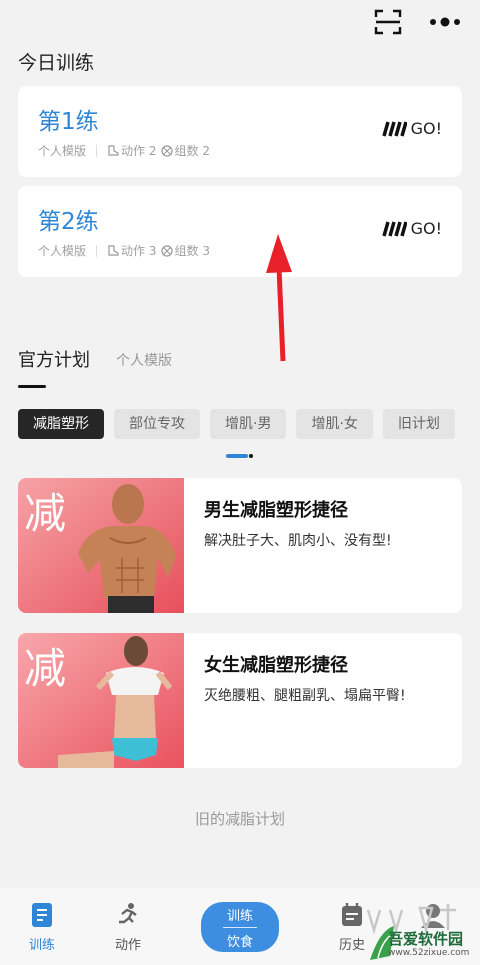  Describe the element at coordinates (101, 545) in the screenshot. I see `plan-thumbnail-male: 减` at that location.